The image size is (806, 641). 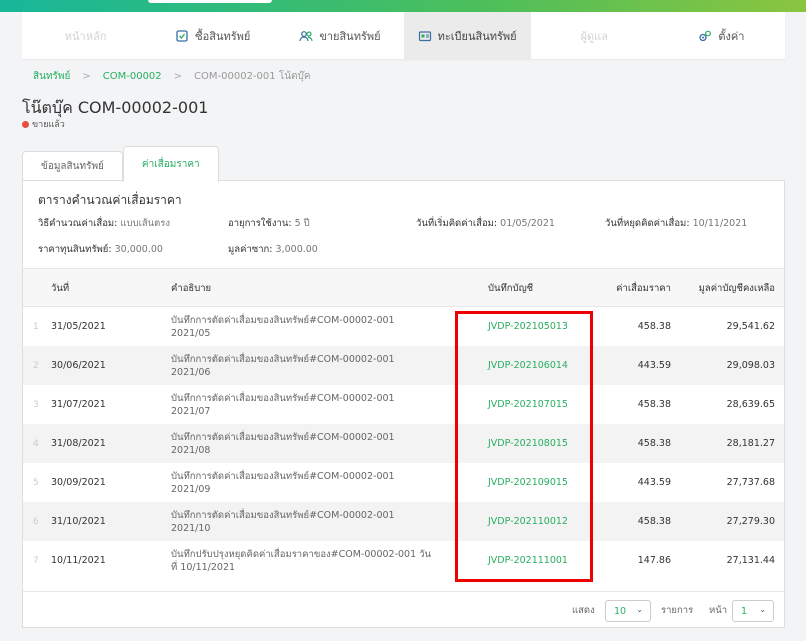 I want to click on info-start: วันที่เริ่มคิดค่าเสื่อม: 01/05/2021, so click(x=485, y=223).